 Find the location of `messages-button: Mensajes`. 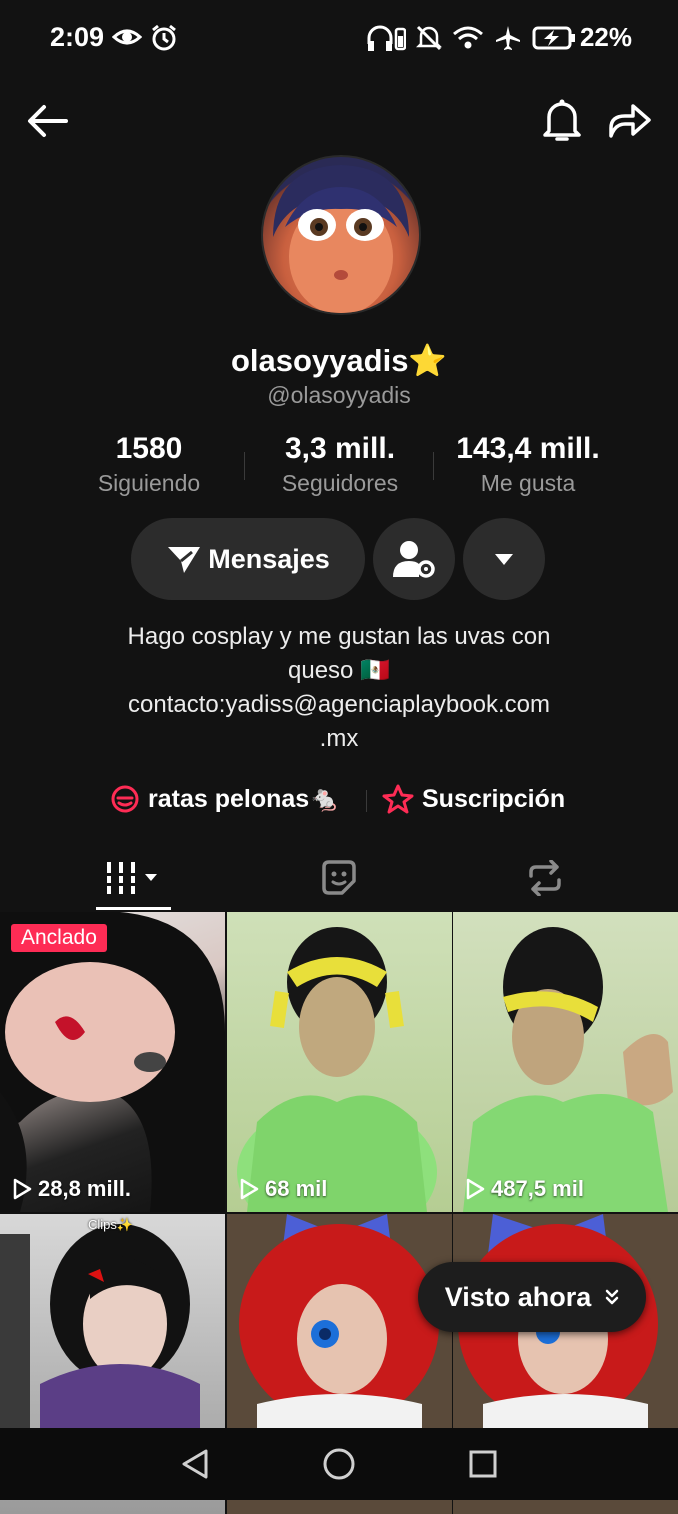

messages-button: Mensajes is located at coordinates (248, 559).